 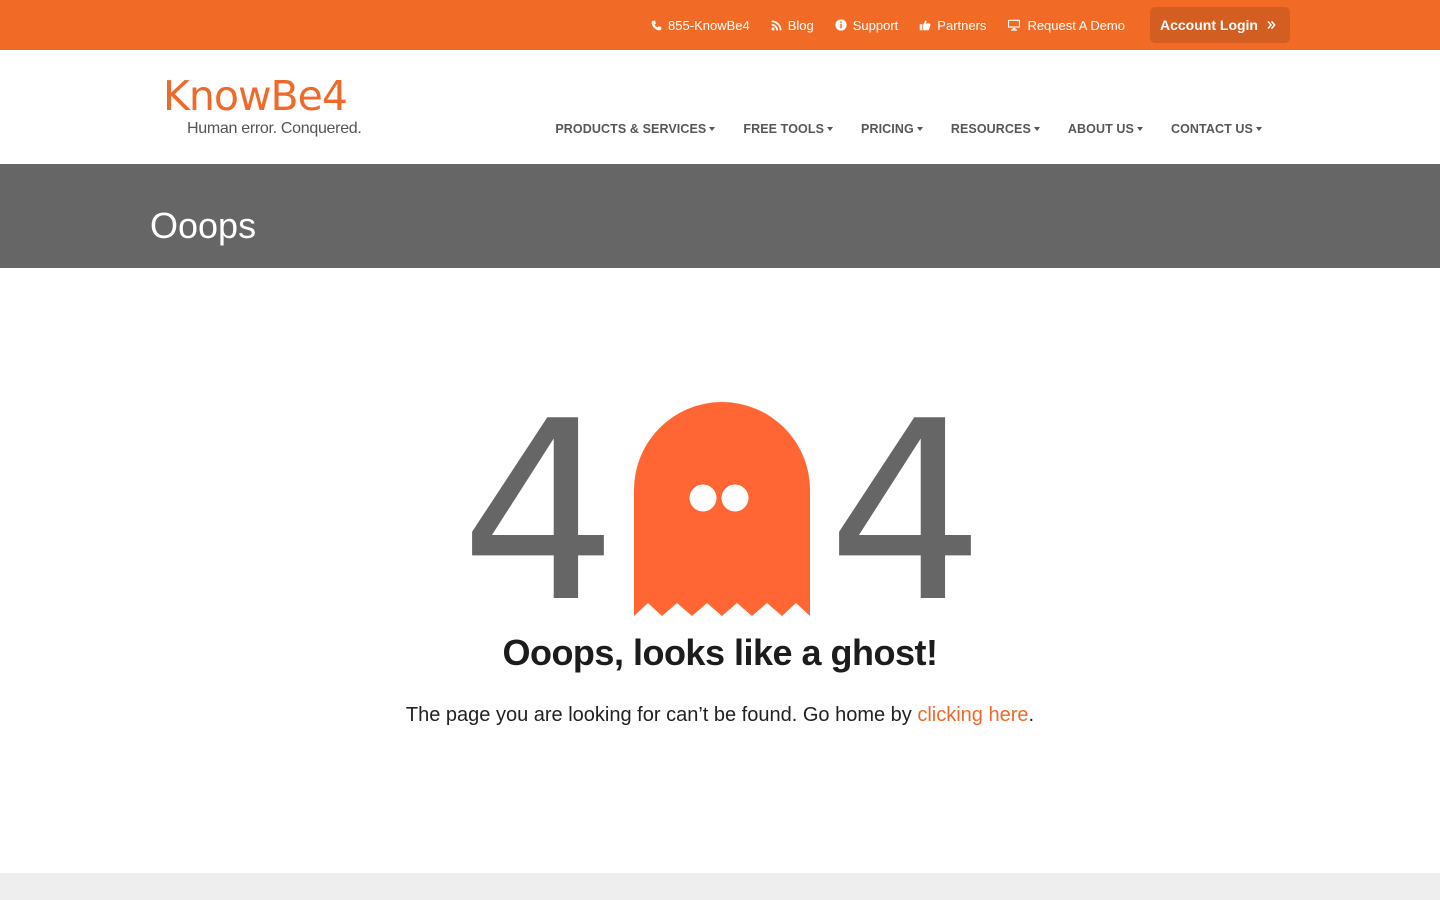 I want to click on nav-contact-us: CONTACT US, so click(x=1216, y=129).